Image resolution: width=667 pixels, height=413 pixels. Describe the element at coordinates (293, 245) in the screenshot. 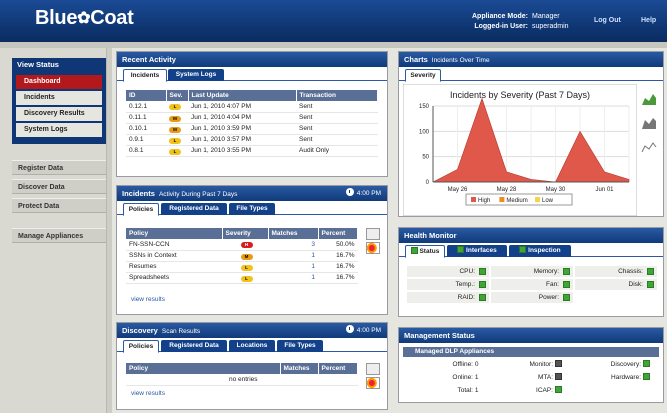

I see `matches-count: 3` at that location.